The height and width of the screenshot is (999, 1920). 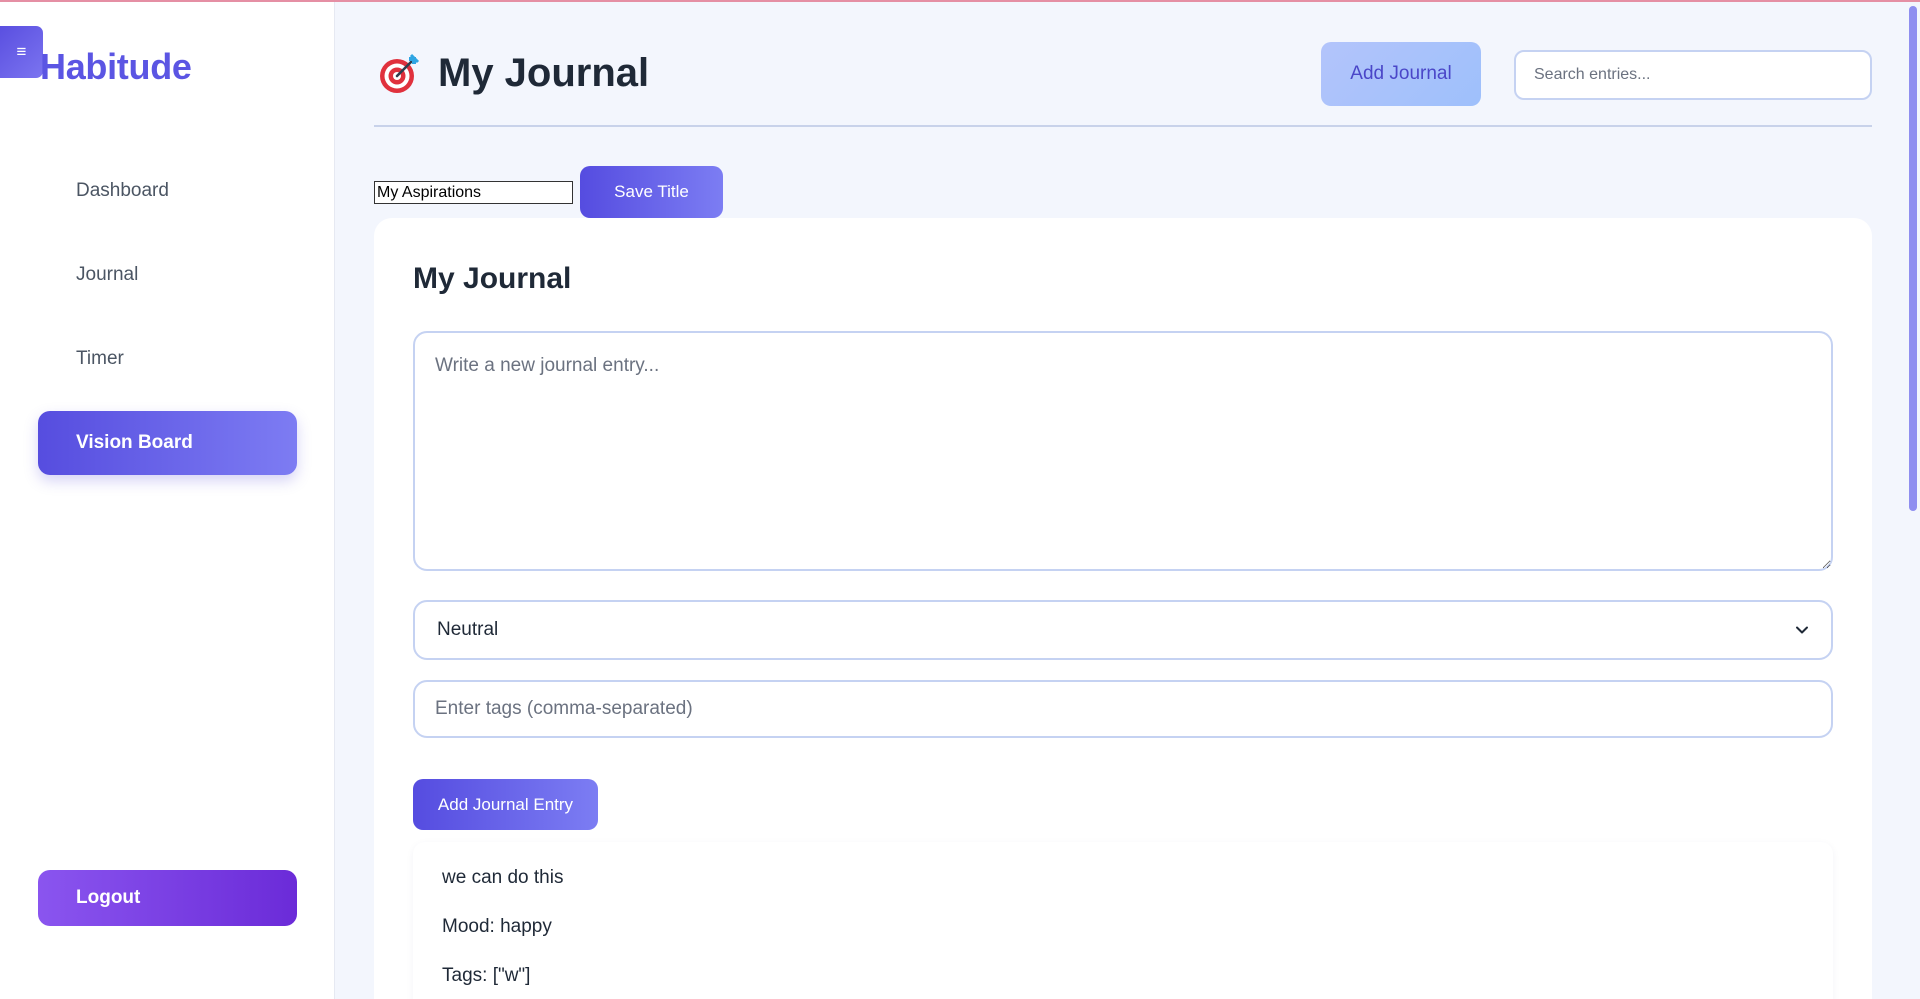 I want to click on save-title-button: Save Title, so click(x=651, y=192).